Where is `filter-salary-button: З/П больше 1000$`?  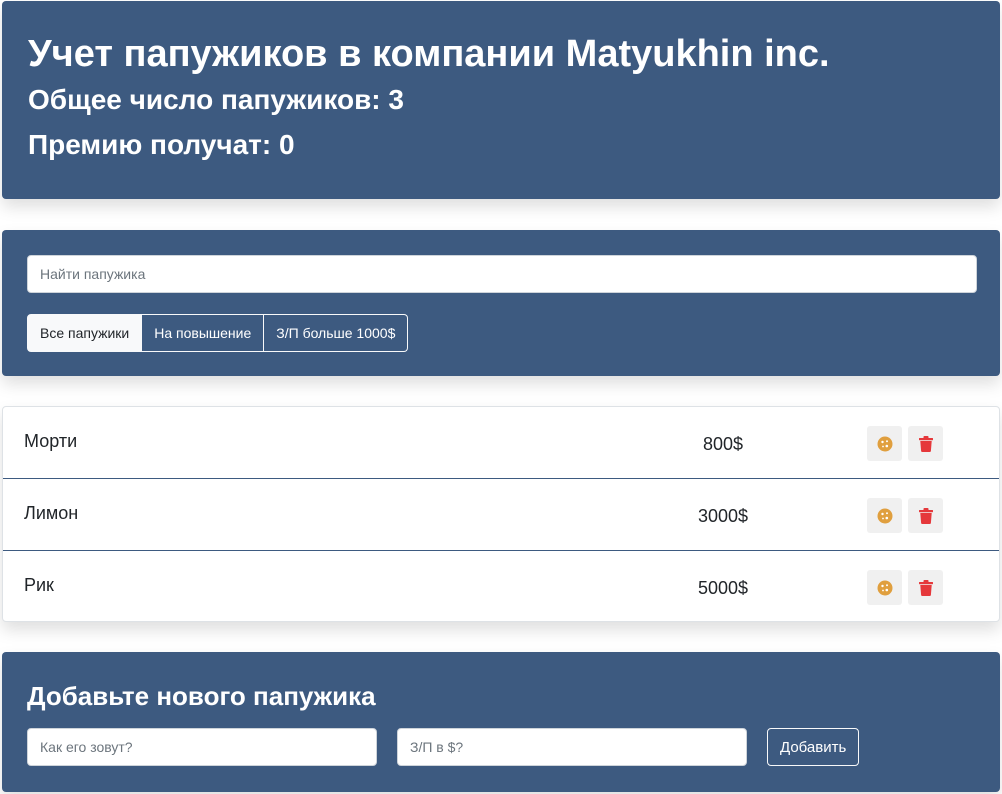 filter-salary-button: З/П больше 1000$ is located at coordinates (336, 333).